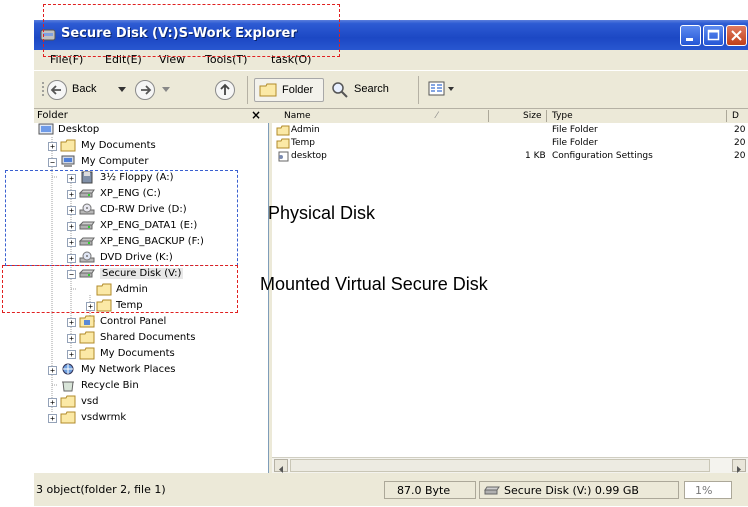 This screenshot has width=748, height=507. Describe the element at coordinates (128, 369) in the screenshot. I see `tree-node-label: My Network Places` at that location.